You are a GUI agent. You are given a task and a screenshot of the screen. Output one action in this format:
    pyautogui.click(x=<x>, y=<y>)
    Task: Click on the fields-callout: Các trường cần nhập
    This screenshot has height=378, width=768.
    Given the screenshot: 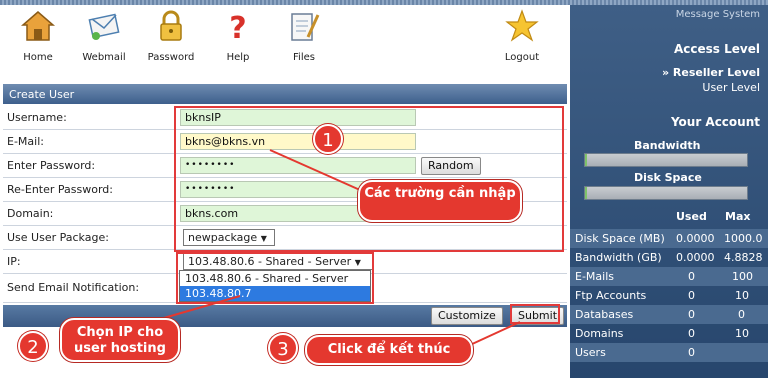 What is the action you would take?
    pyautogui.click(x=440, y=201)
    